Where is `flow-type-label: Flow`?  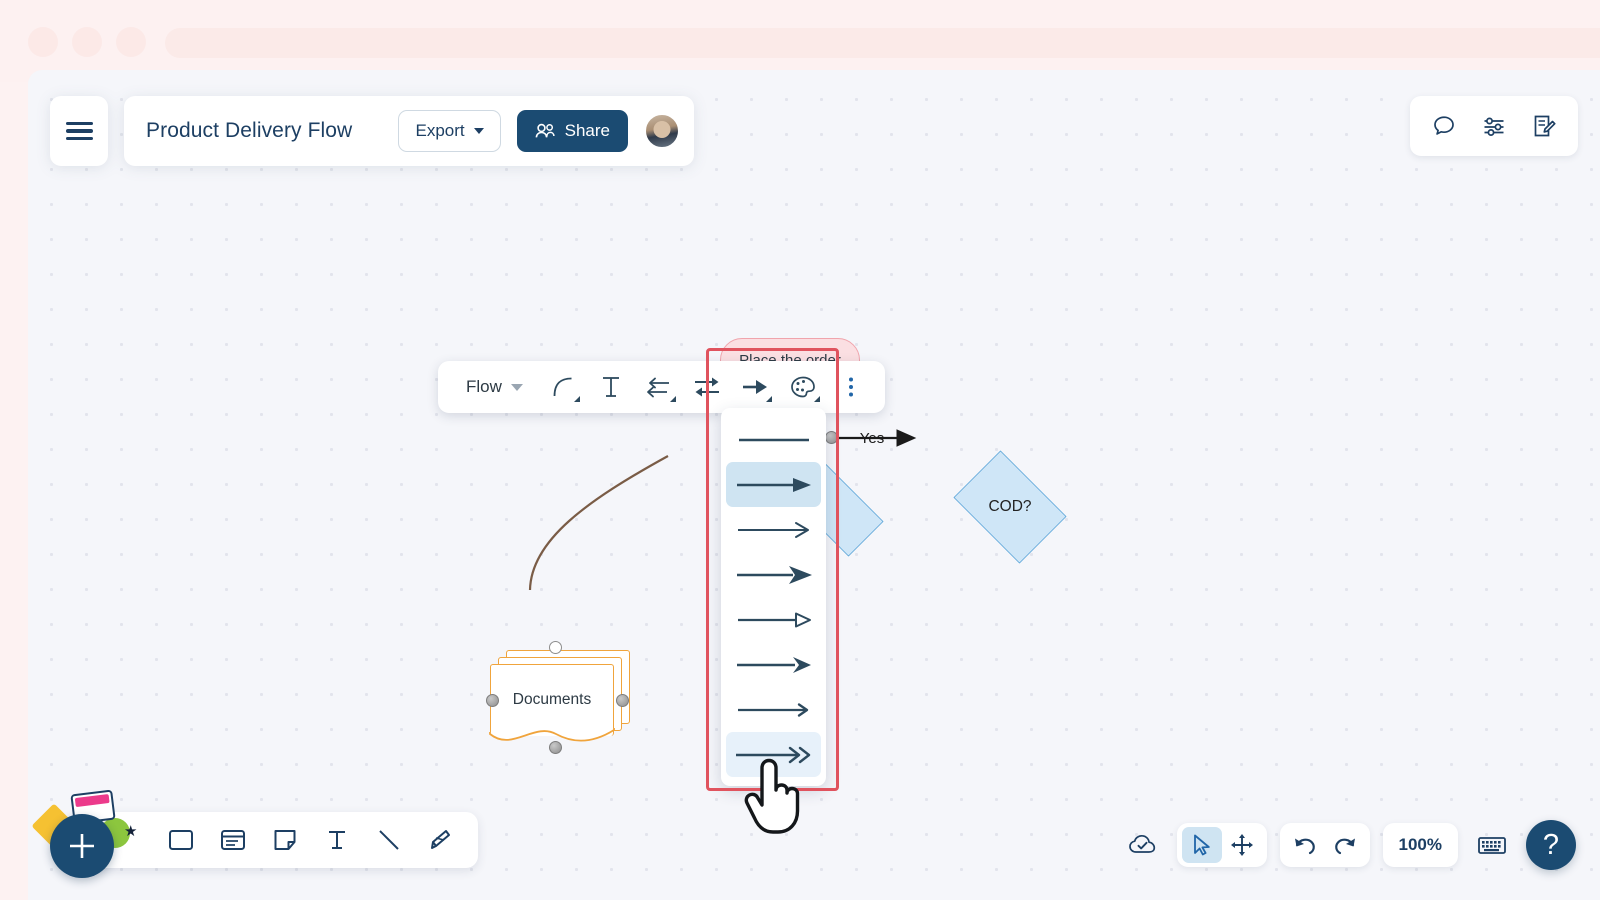 flow-type-label: Flow is located at coordinates (484, 386).